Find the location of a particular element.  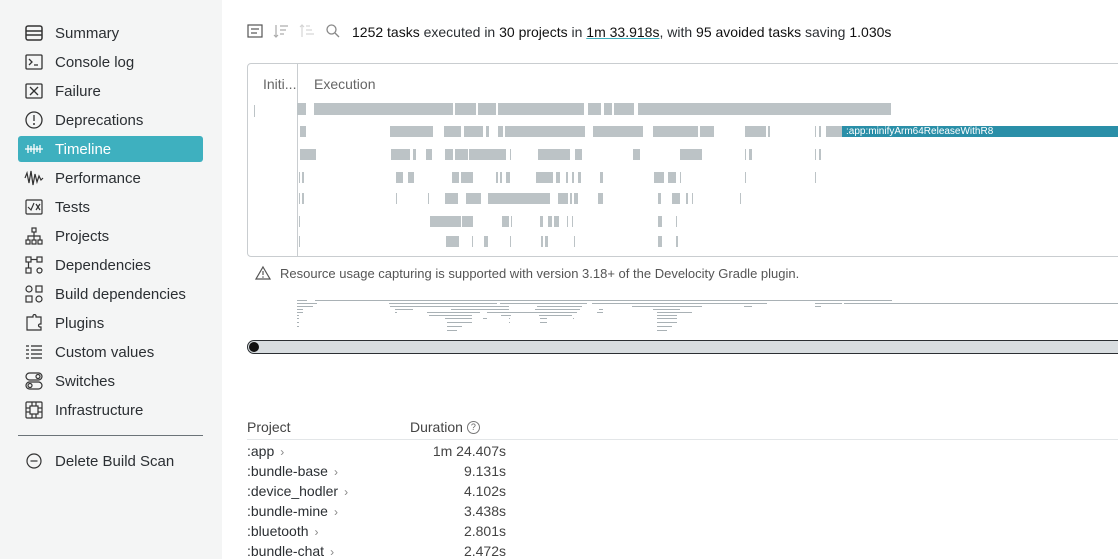

timeline-scrubber is located at coordinates (682, 347).